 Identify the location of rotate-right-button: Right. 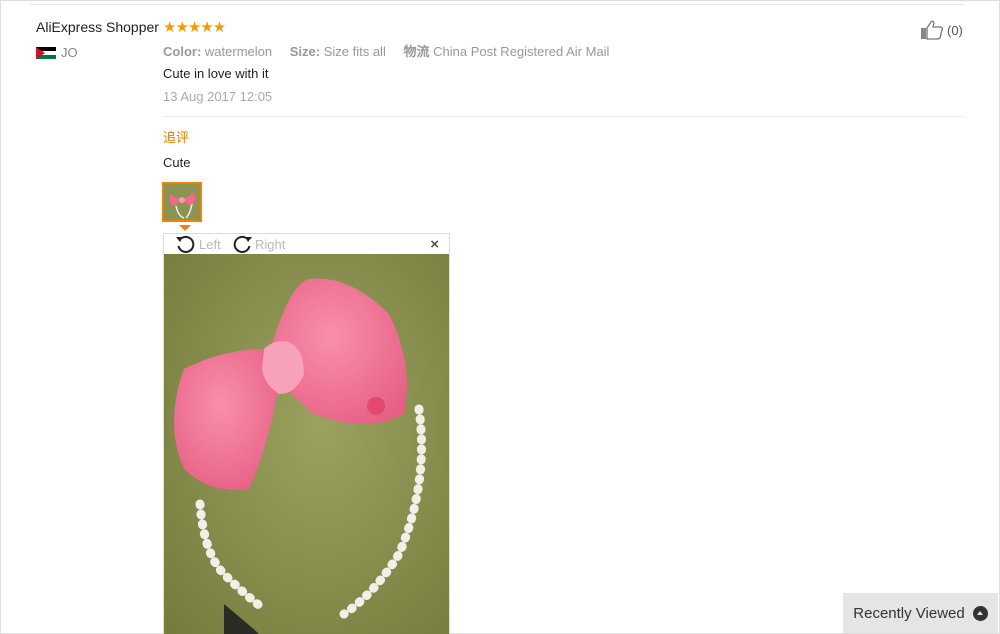
(258, 244).